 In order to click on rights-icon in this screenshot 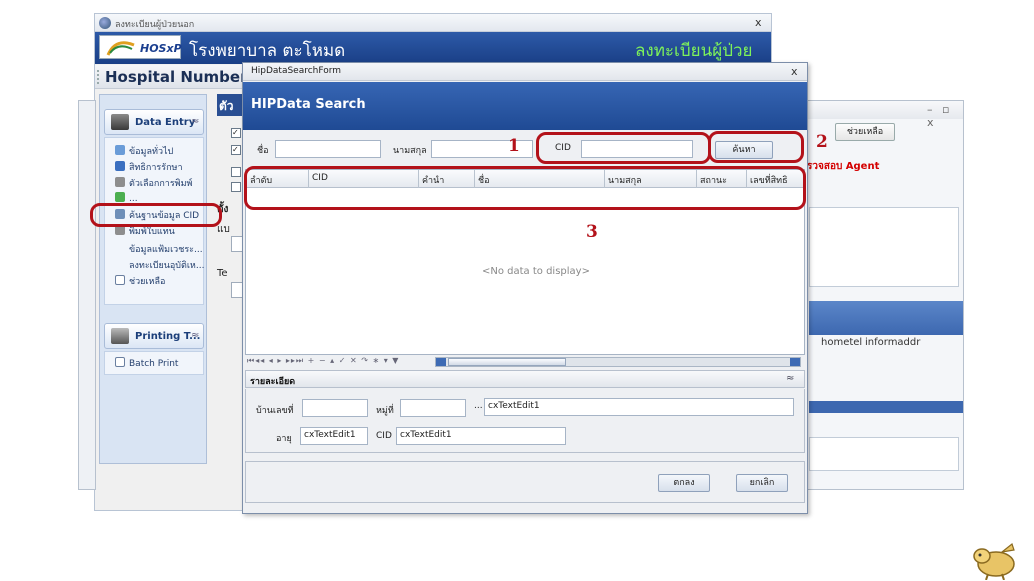, I will do `click(120, 166)`.